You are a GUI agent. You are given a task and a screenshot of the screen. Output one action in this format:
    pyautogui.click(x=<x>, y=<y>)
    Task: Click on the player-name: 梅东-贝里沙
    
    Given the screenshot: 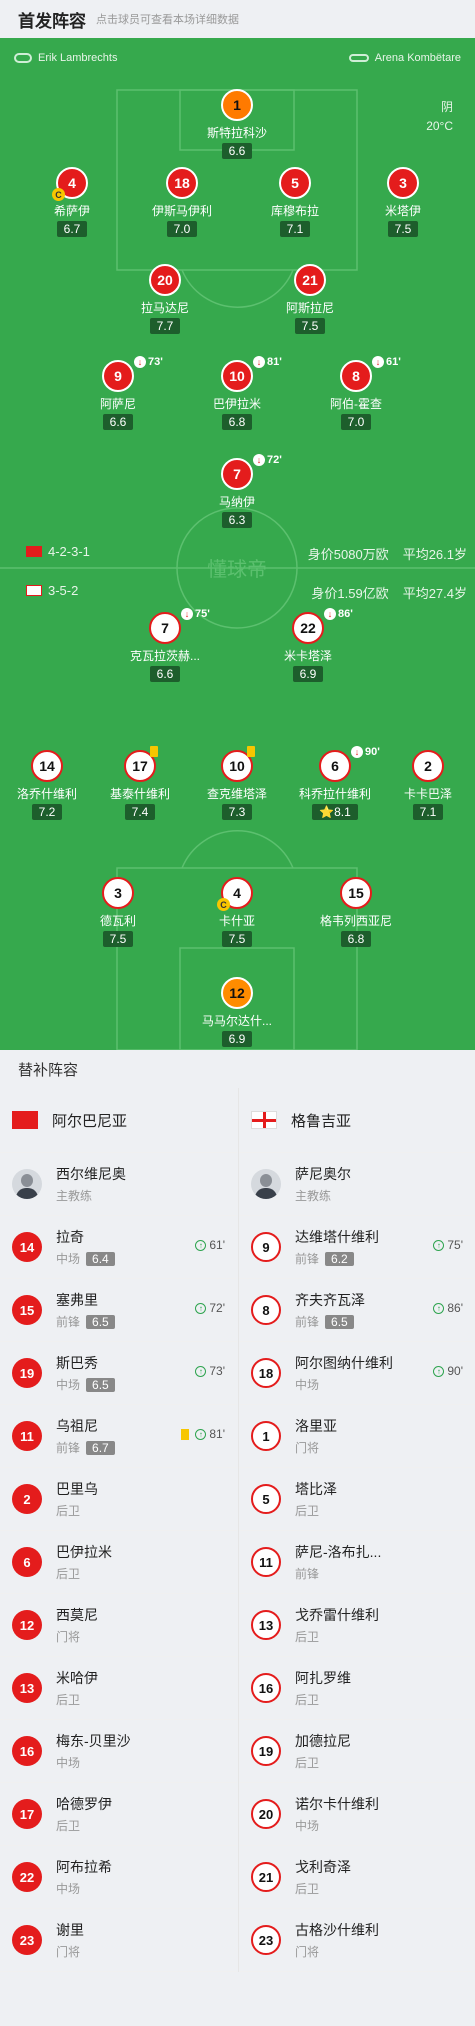 What is the action you would take?
    pyautogui.click(x=93, y=1741)
    